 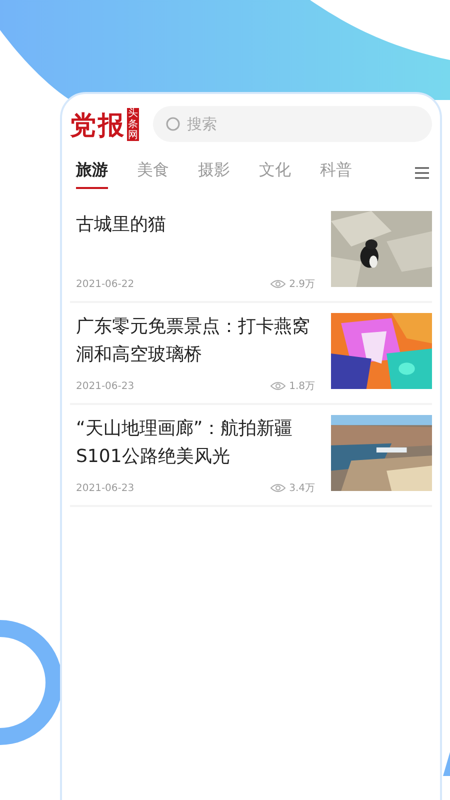 What do you see at coordinates (302, 284) in the screenshot?
I see `view-count: 2.9万` at bounding box center [302, 284].